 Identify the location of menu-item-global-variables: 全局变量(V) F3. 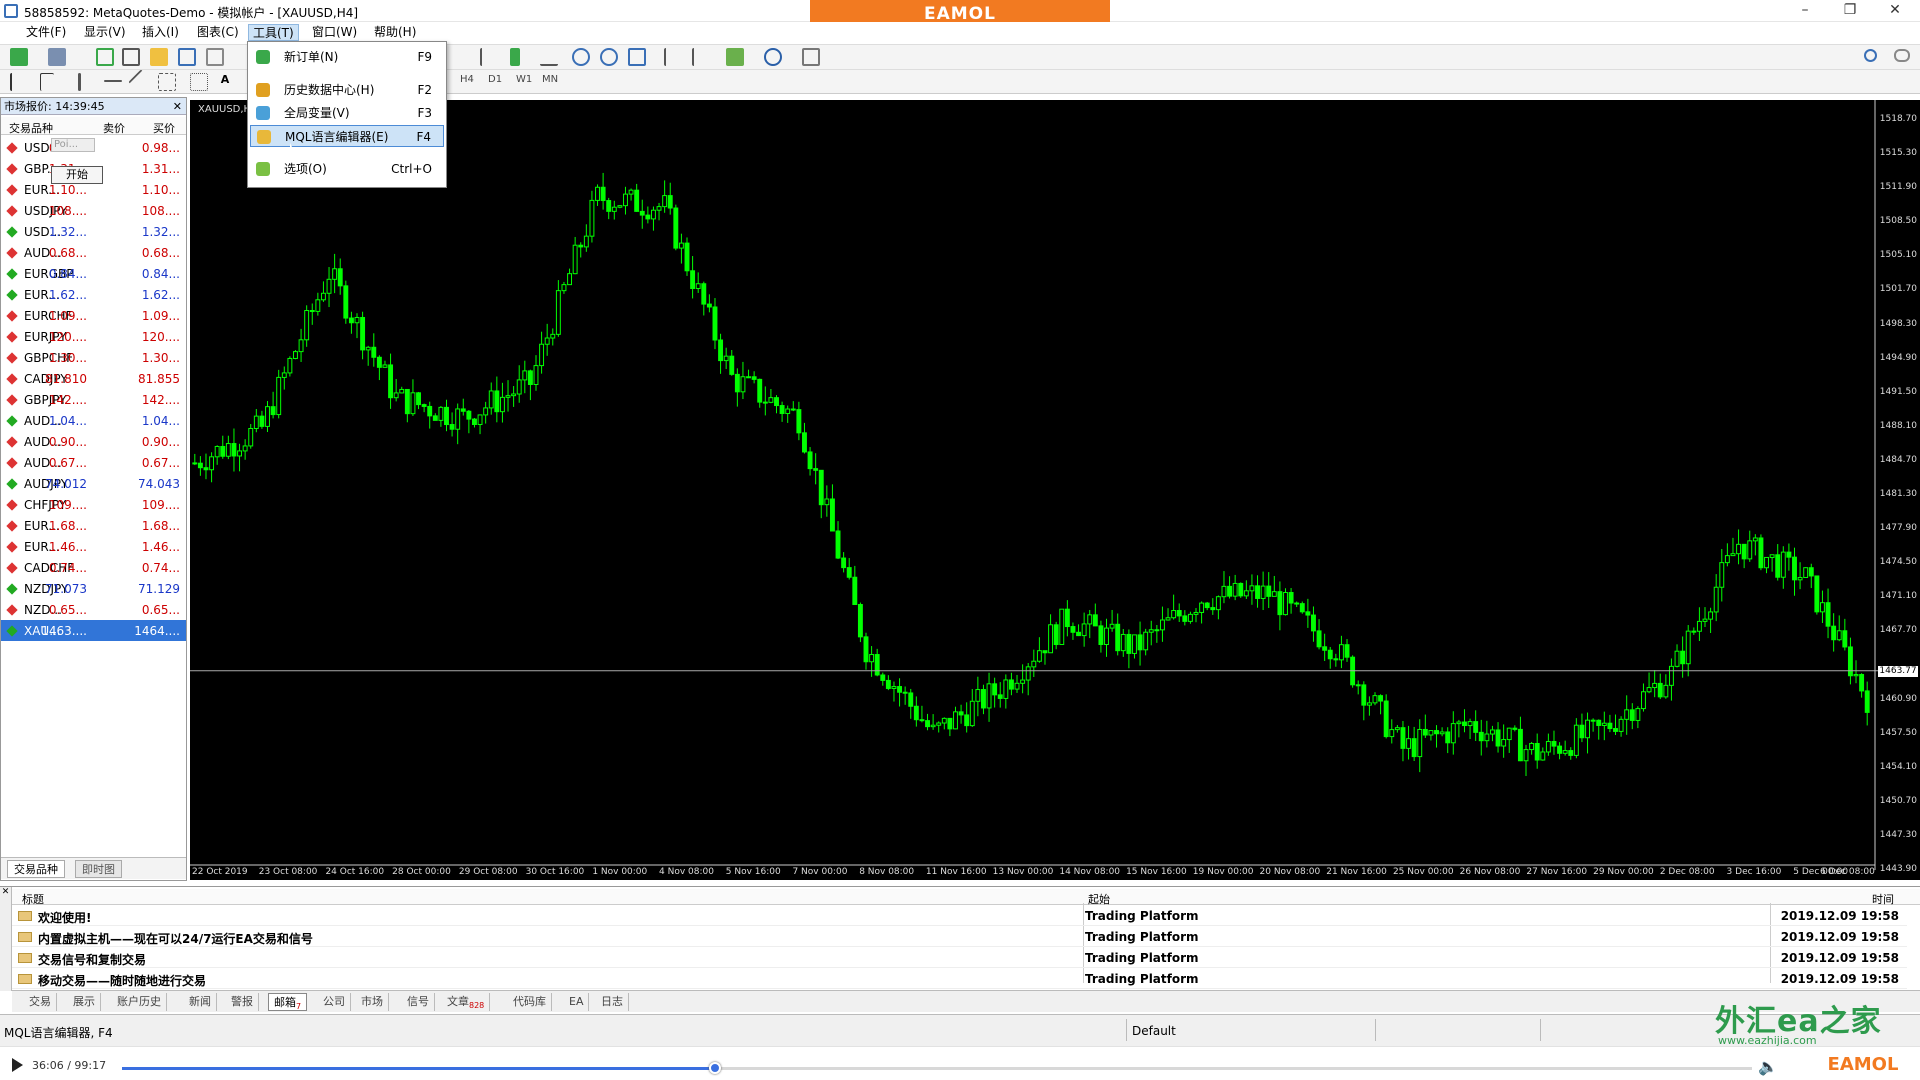
(347, 113).